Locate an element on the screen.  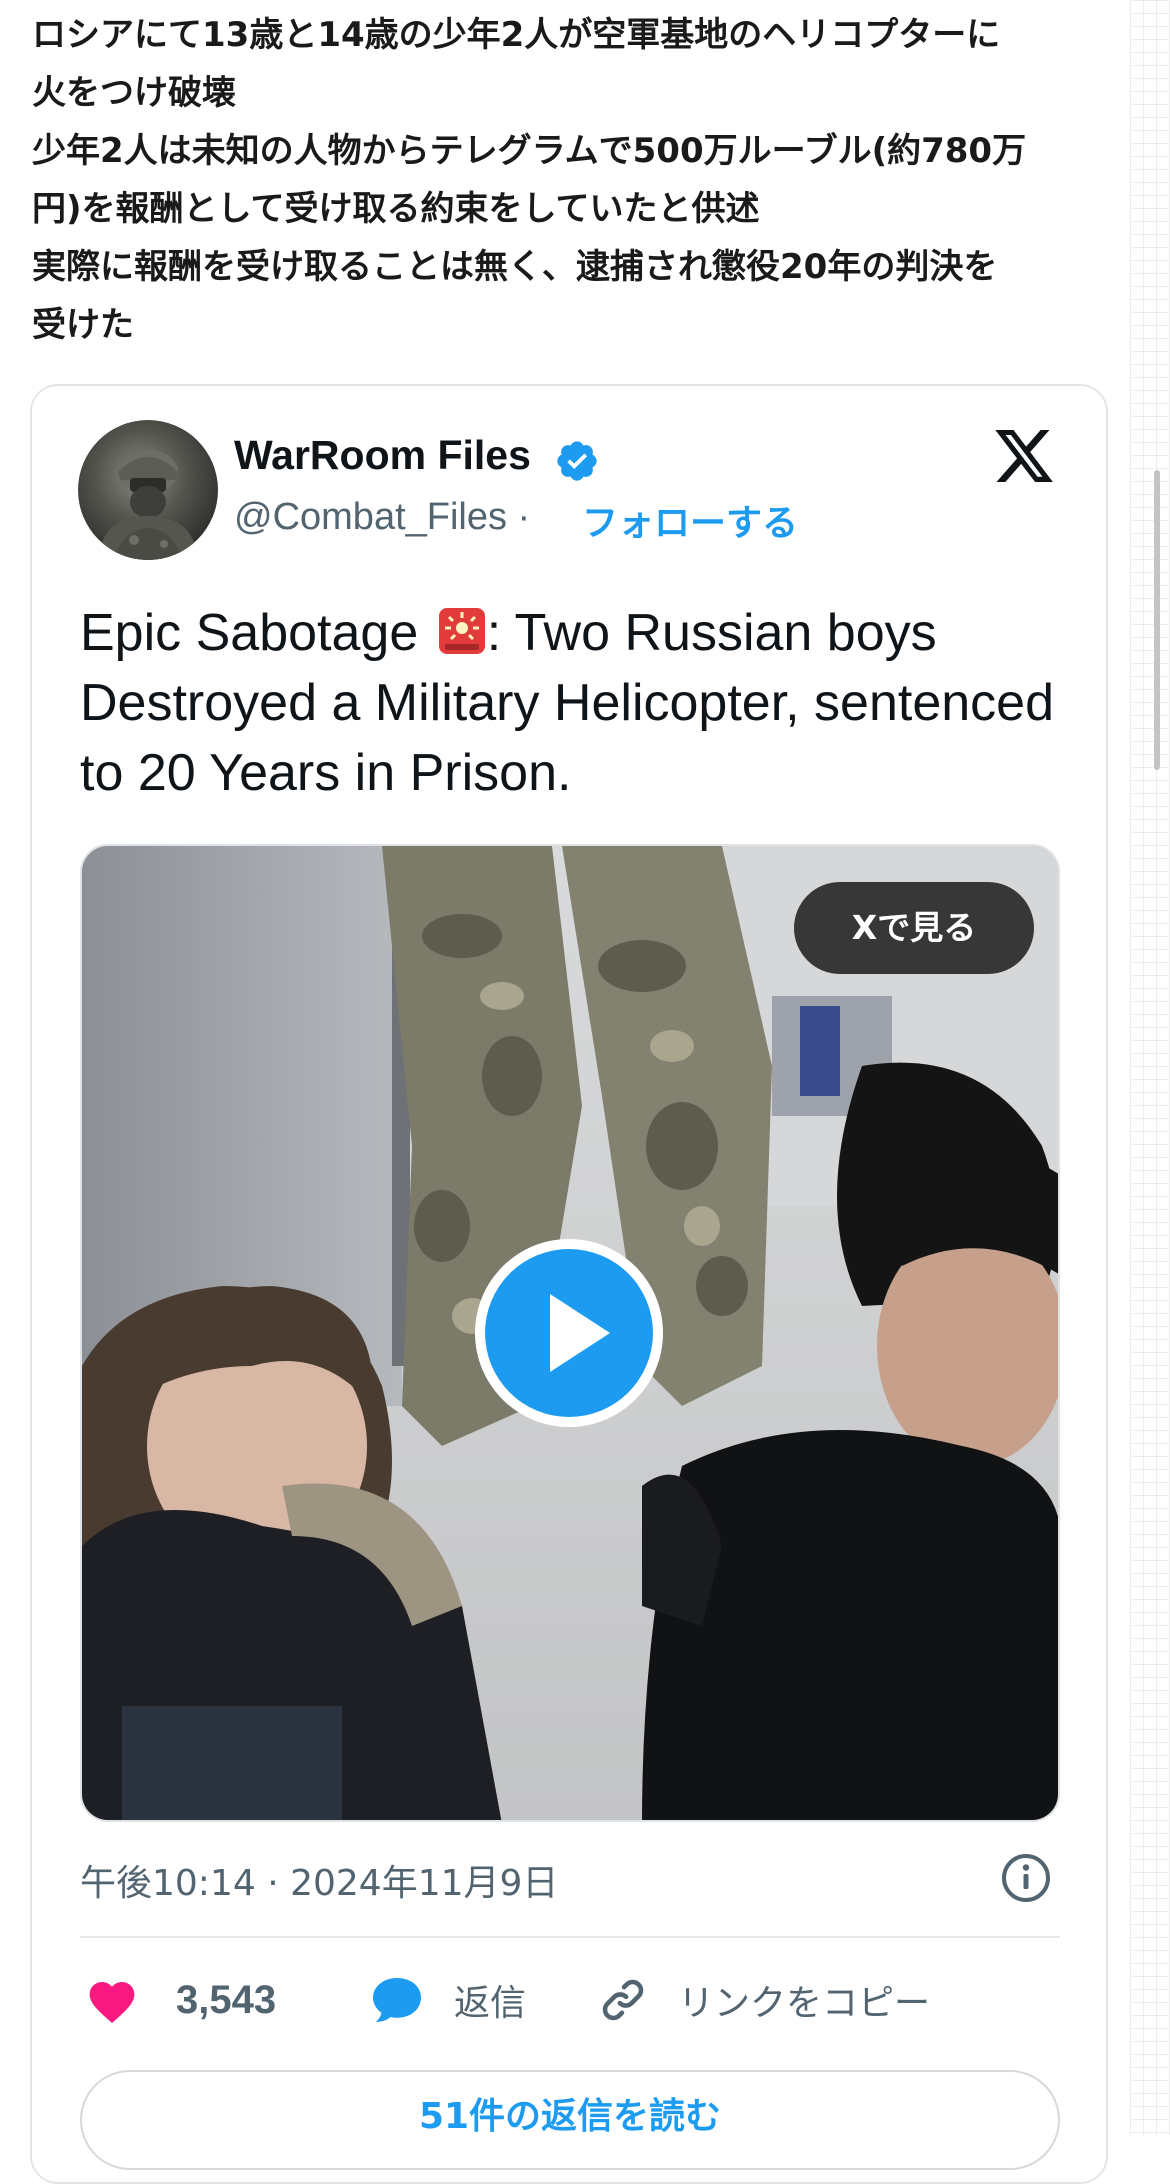
info-icon is located at coordinates (1026, 1878).